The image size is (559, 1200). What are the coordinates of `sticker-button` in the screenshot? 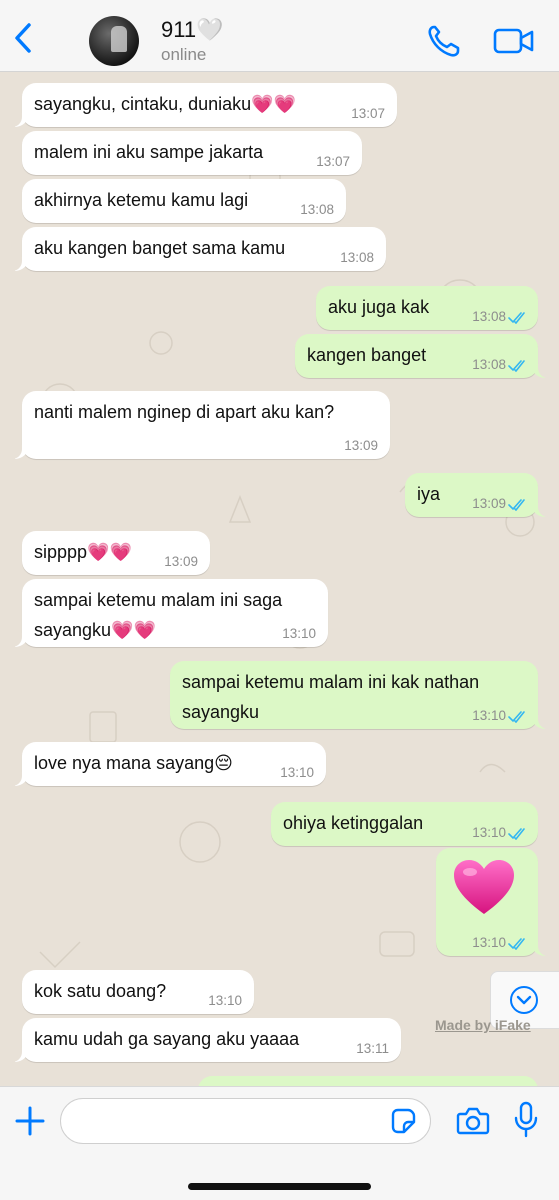 It's located at (403, 1121).